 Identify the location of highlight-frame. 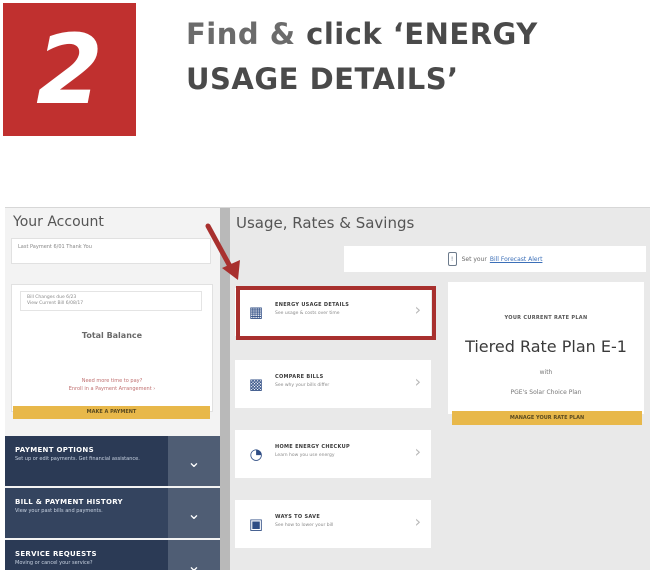
(336, 313).